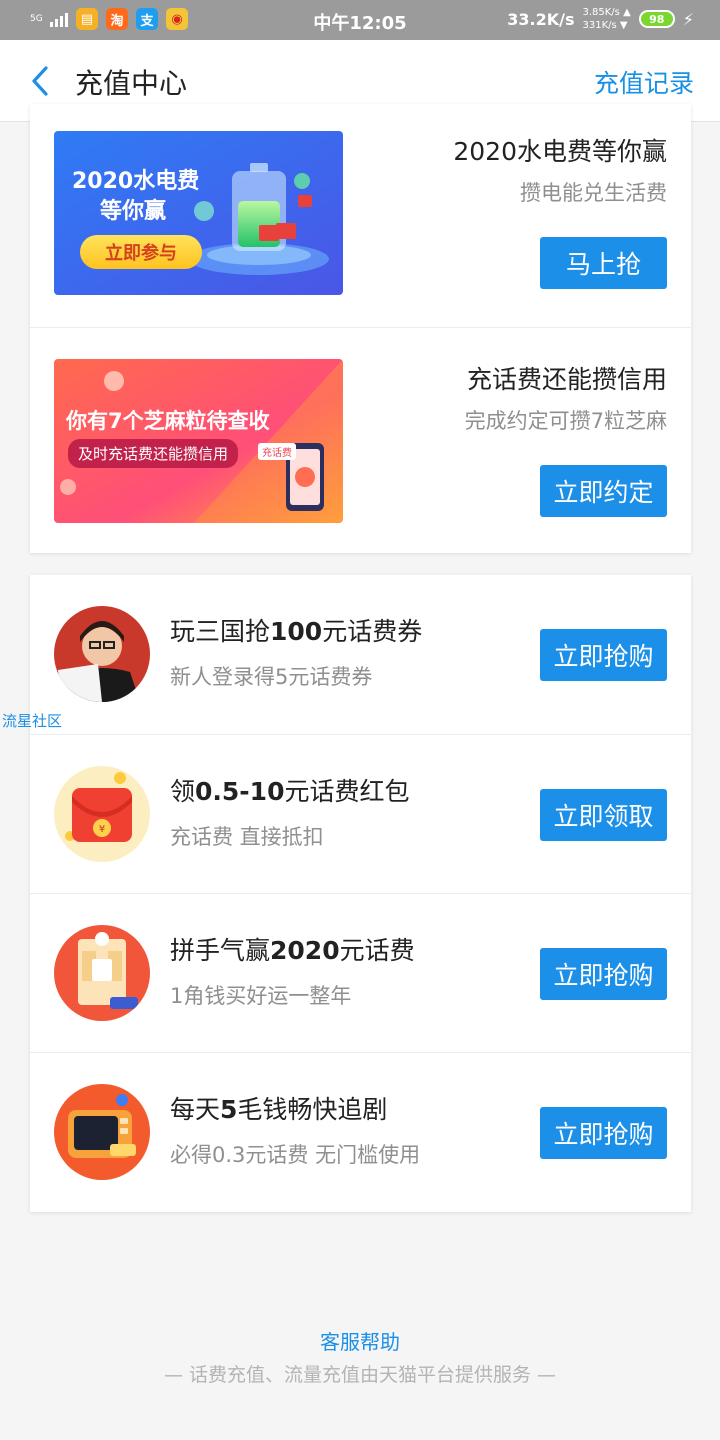  What do you see at coordinates (593, 193) in the screenshot?
I see `promo-subtitle: 攒电能兑生活费` at bounding box center [593, 193].